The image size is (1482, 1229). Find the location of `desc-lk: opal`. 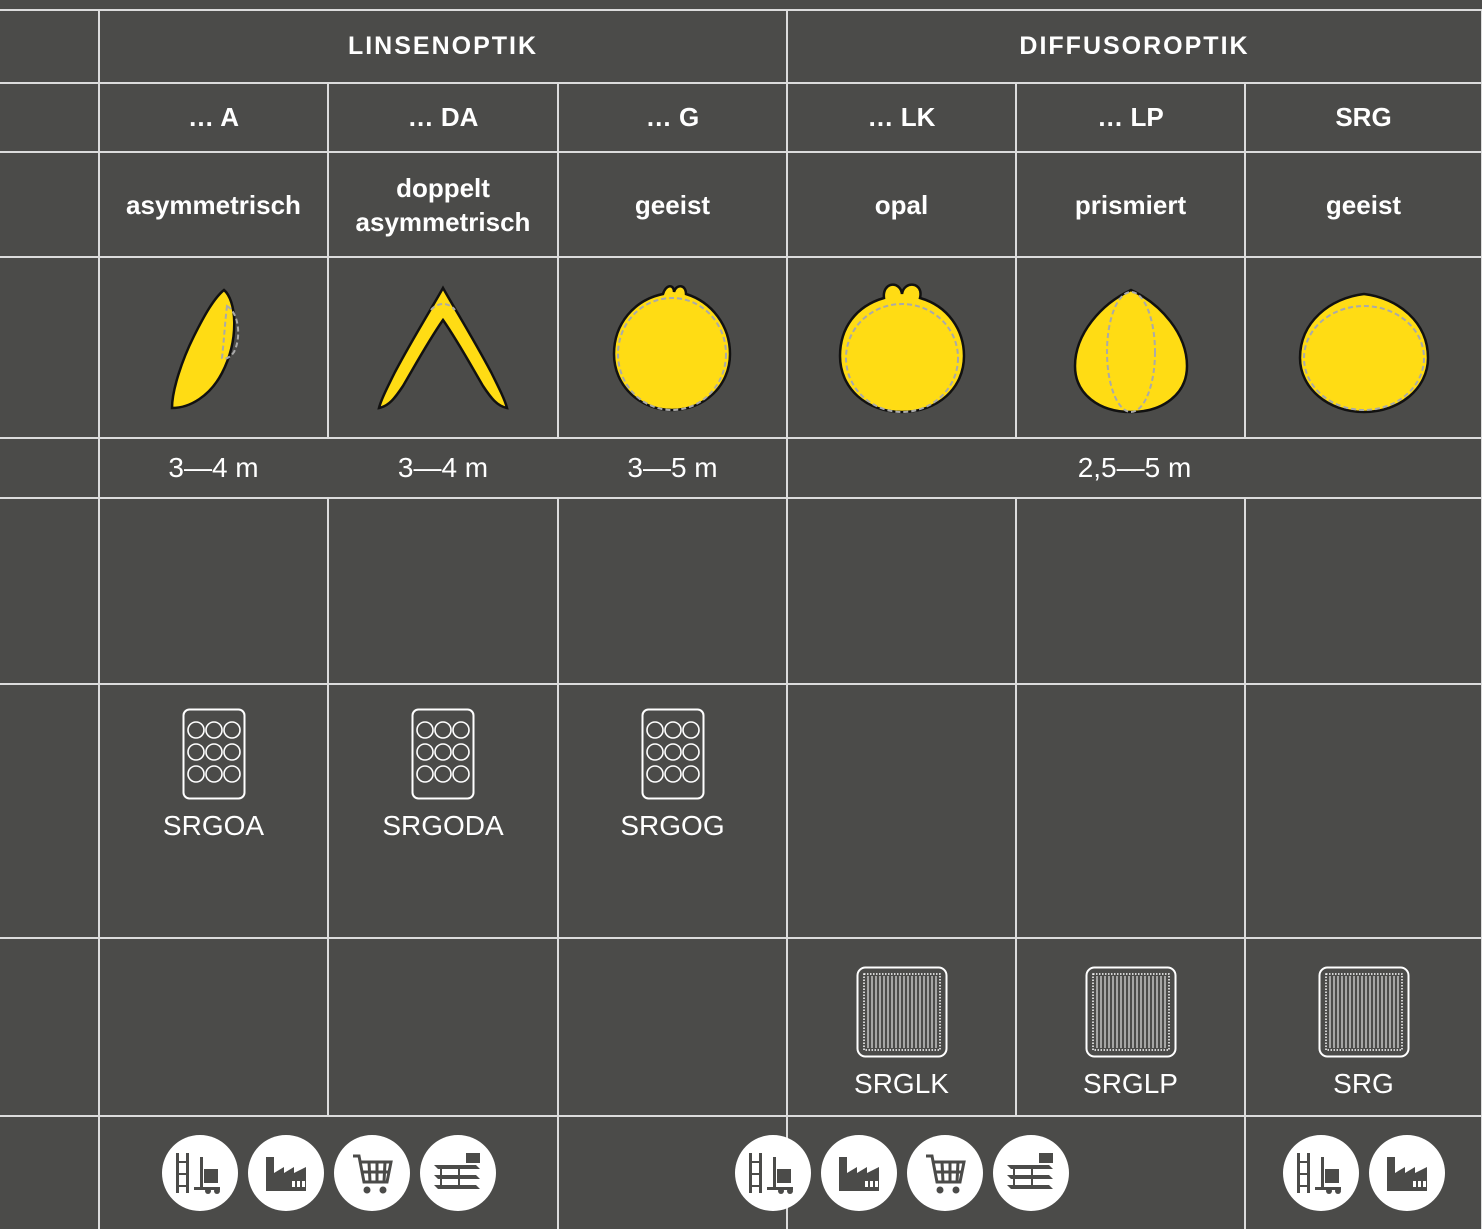

desc-lk: opal is located at coordinates (901, 204).